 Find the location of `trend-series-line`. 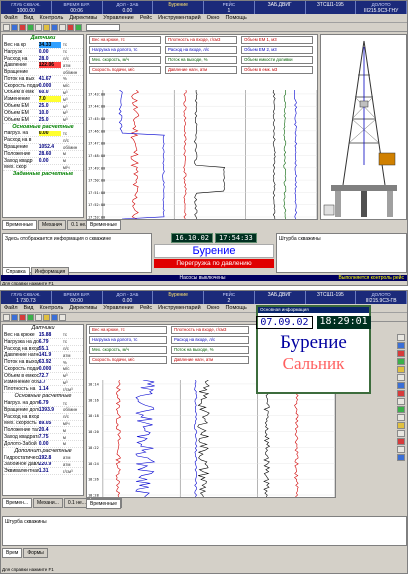

trend-series-line is located at coordinates (118, 438).